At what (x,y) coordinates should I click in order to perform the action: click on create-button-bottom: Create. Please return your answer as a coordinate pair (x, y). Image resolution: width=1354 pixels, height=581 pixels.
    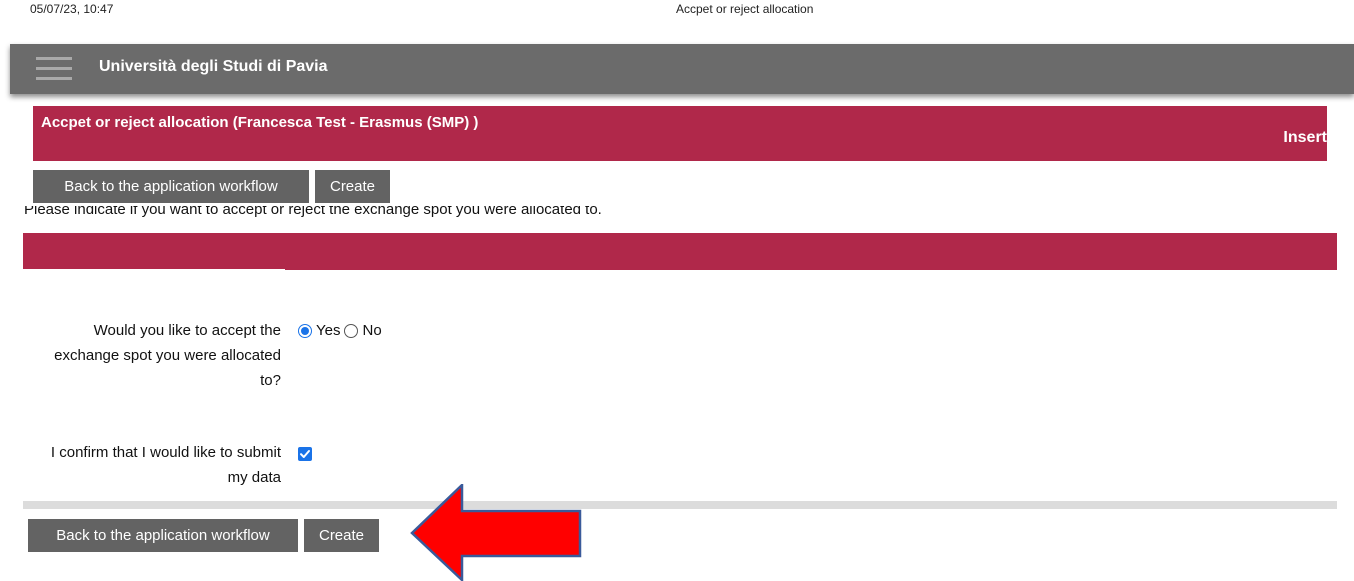
    Looking at the image, I should click on (341, 535).